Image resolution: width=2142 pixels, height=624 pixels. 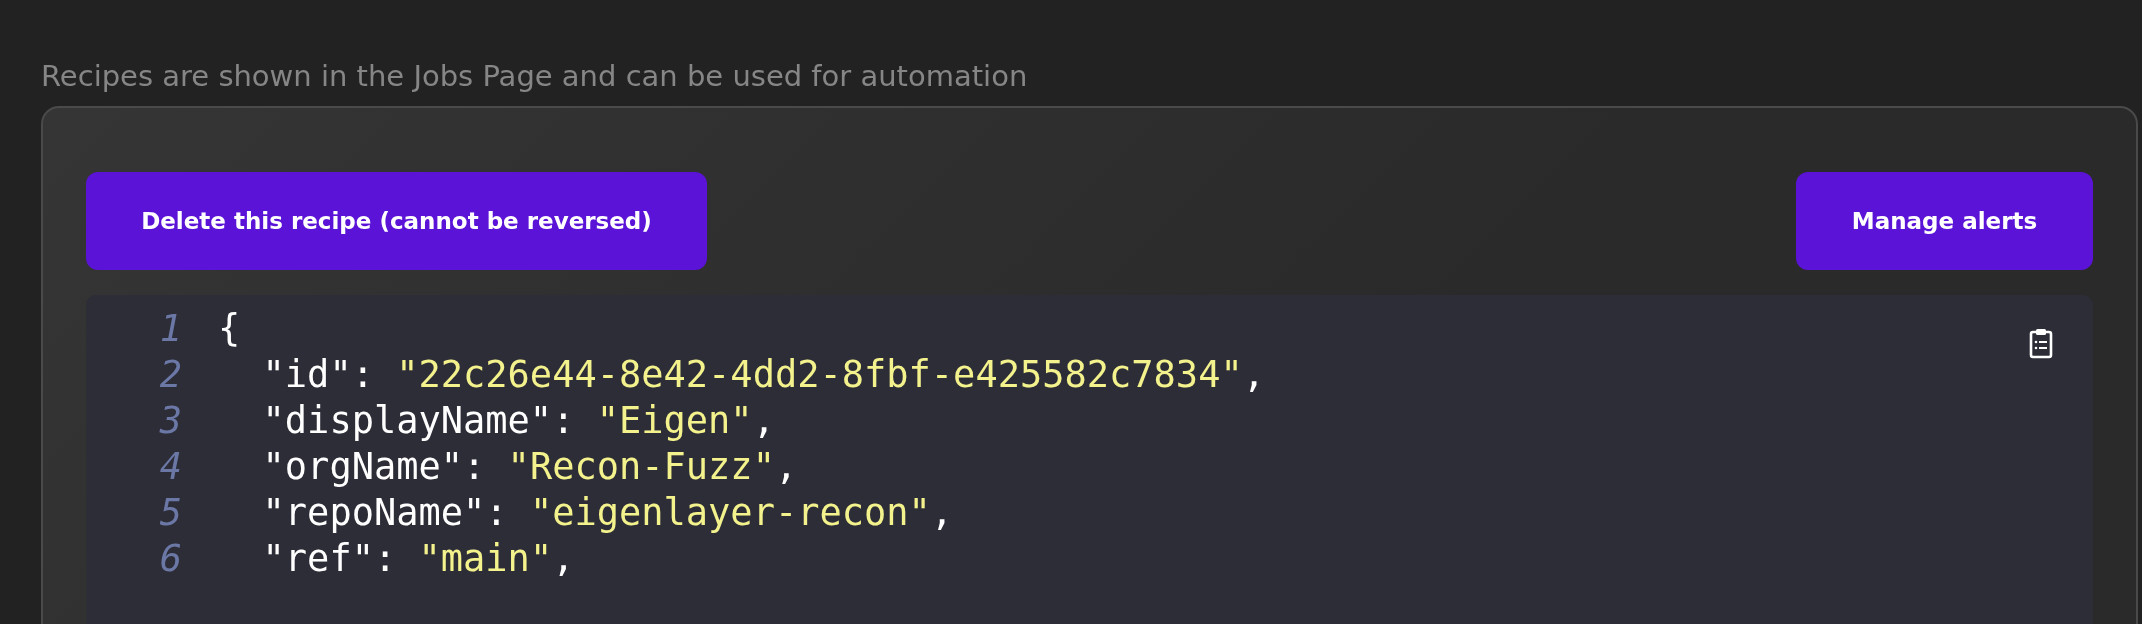 What do you see at coordinates (763, 374) in the screenshot?
I see `code-line: "id": "22c26e44-8e42-4dd2-8fbf-e425582c7834",` at bounding box center [763, 374].